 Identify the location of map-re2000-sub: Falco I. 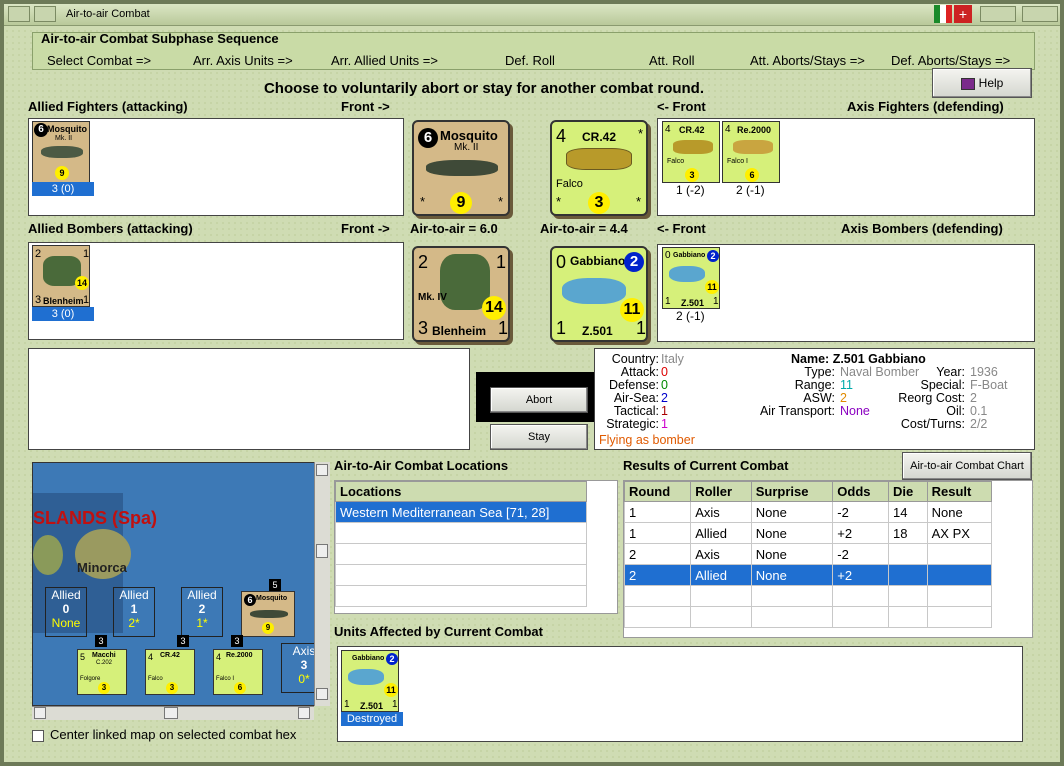
(225, 679).